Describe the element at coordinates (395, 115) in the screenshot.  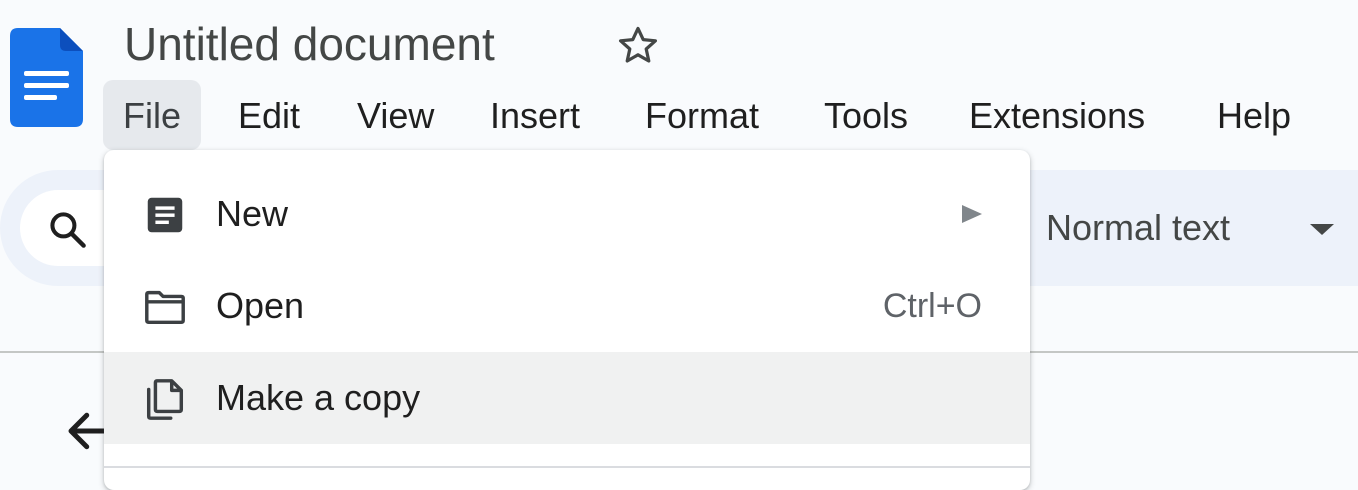
I see `menu-view: View` at that location.